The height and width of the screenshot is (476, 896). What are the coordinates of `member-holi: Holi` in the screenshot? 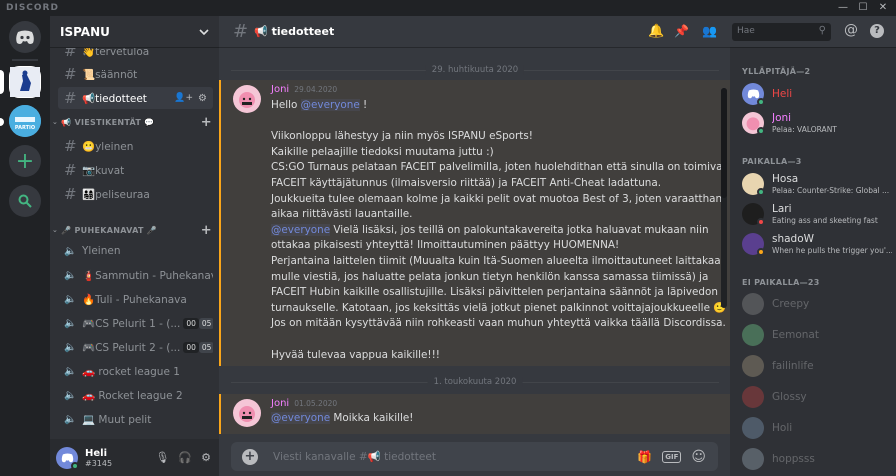 It's located at (817, 428).